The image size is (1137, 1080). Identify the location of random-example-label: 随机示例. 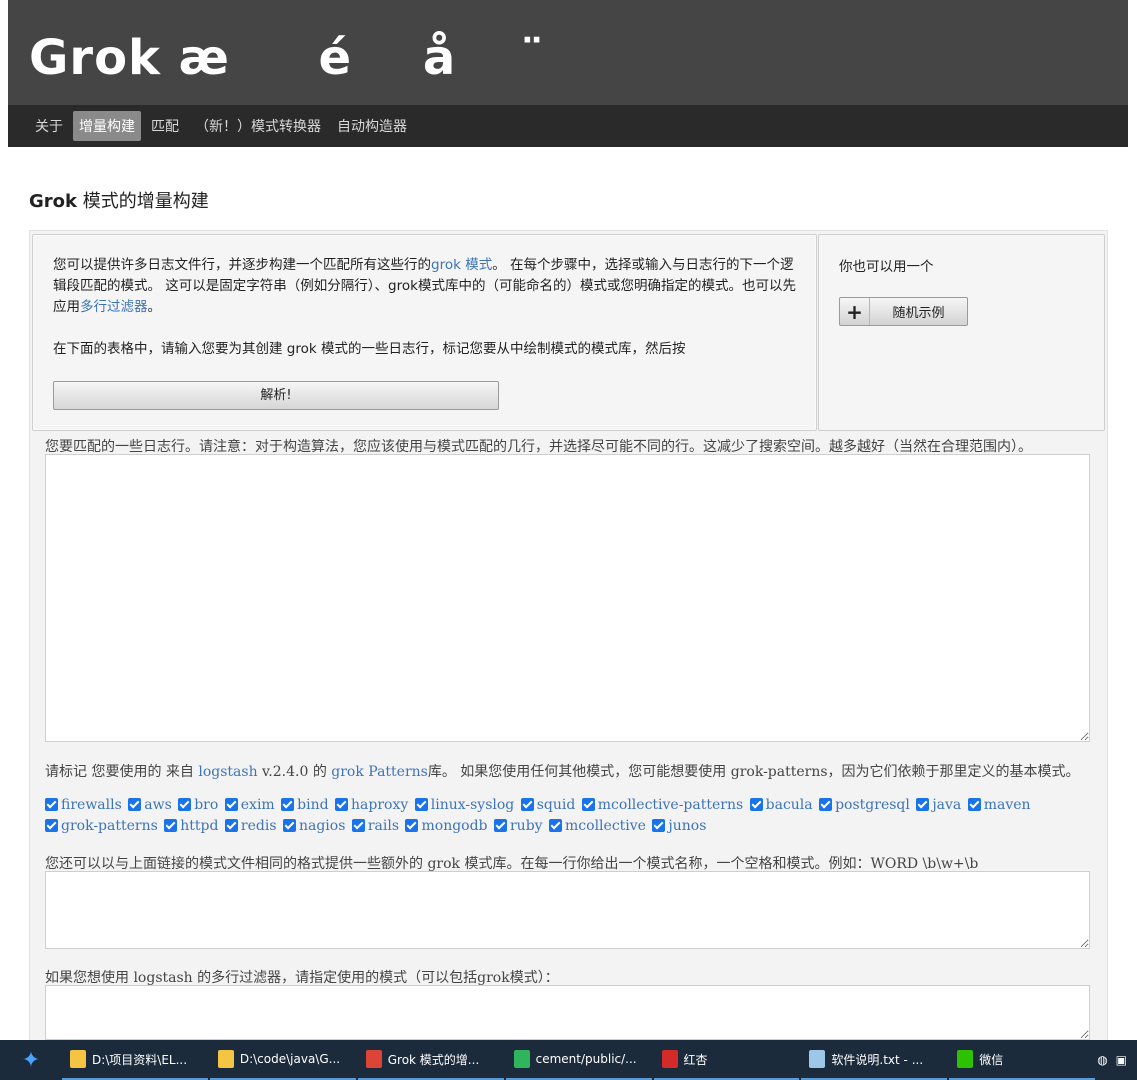
(918, 313).